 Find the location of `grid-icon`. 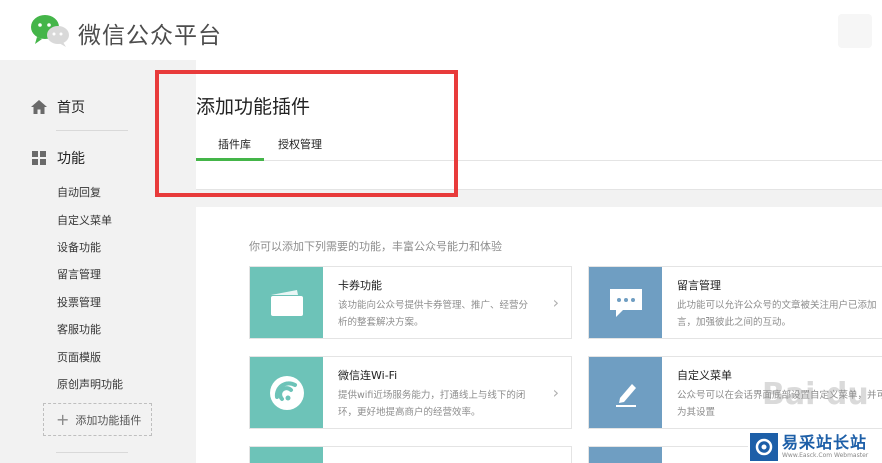

grid-icon is located at coordinates (39, 158).